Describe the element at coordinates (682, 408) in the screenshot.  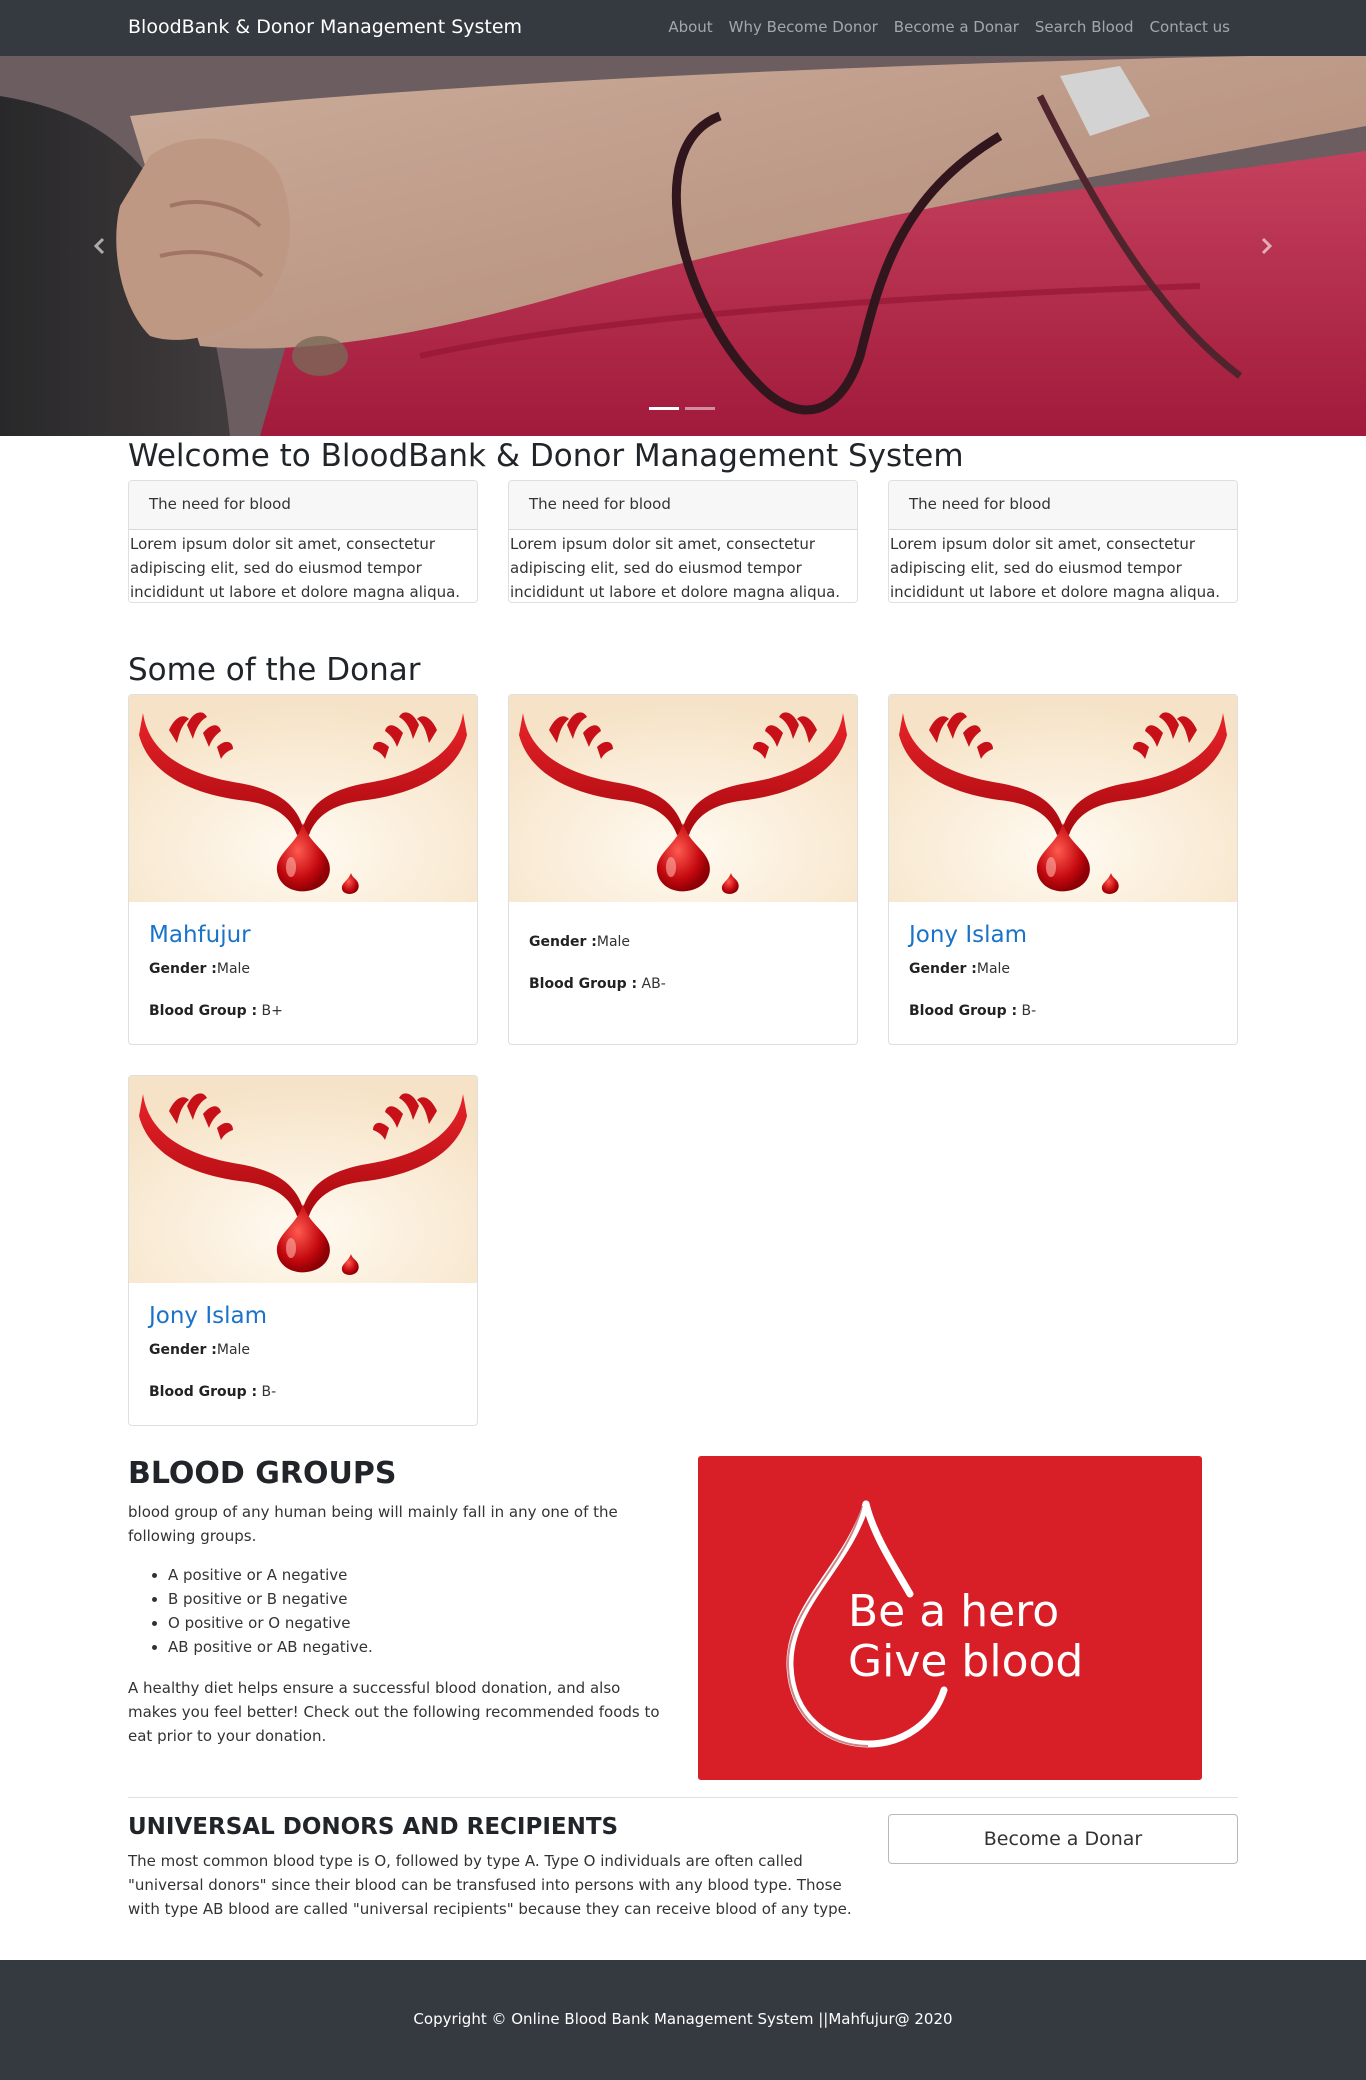
I see `carousel-indicators` at that location.